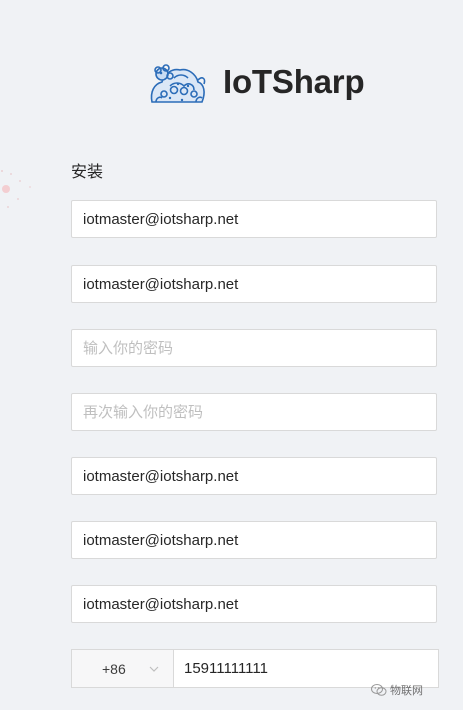  I want to click on decorative-dots, so click(16, 189).